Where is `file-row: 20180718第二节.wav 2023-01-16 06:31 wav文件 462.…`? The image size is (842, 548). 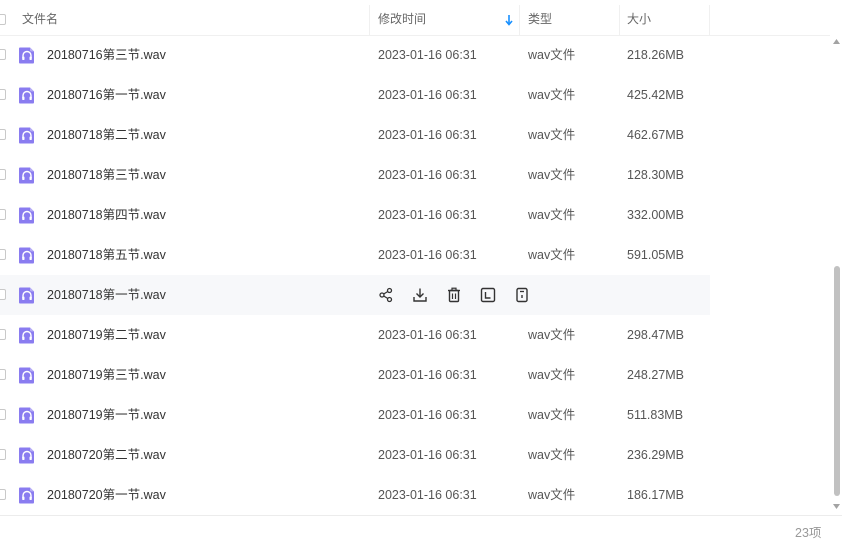 file-row: 20180718第二节.wav 2023-01-16 06:31 wav文件 462.… is located at coordinates (355, 135).